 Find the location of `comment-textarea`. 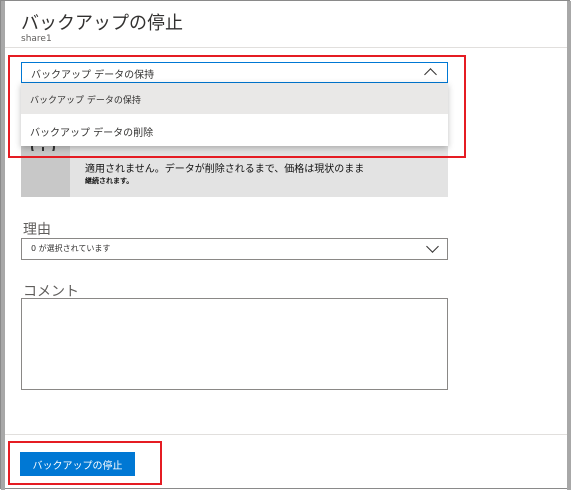

comment-textarea is located at coordinates (234, 344).